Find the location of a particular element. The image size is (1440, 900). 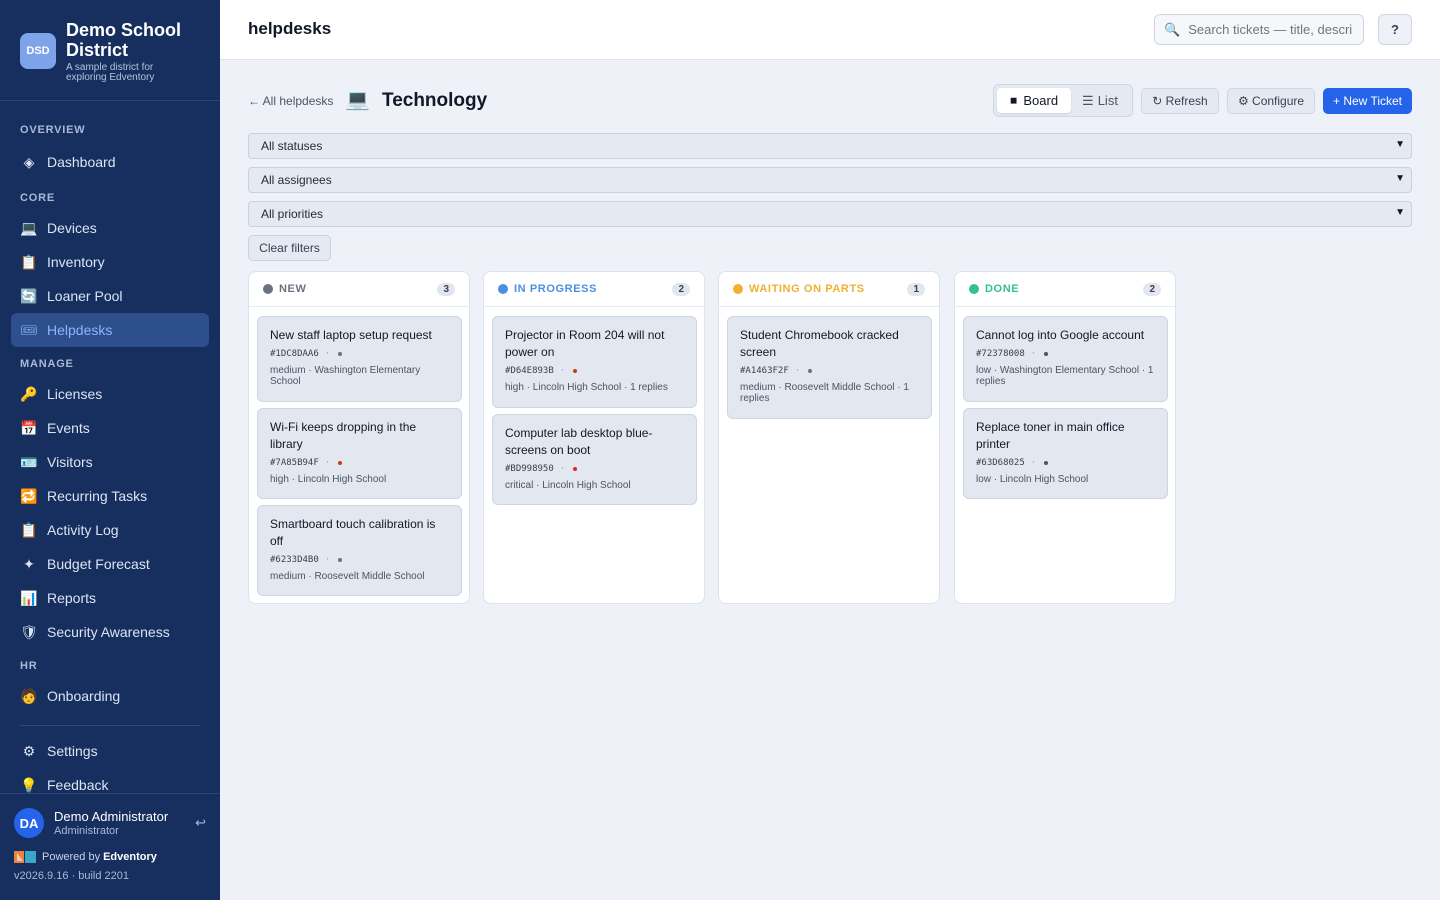

sidebar-item-label: Security Awareness is located at coordinates (108, 632).